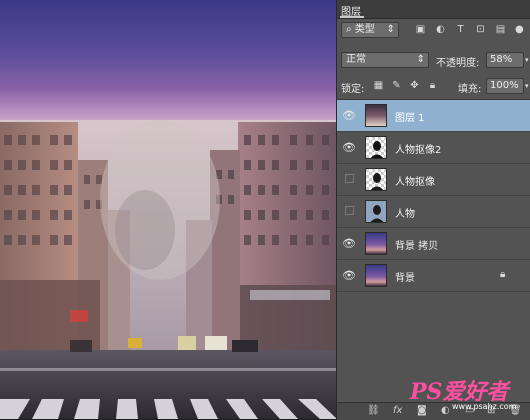  What do you see at coordinates (440, 29) in the screenshot?
I see `adjustment-filter-icon: ◐` at bounding box center [440, 29].